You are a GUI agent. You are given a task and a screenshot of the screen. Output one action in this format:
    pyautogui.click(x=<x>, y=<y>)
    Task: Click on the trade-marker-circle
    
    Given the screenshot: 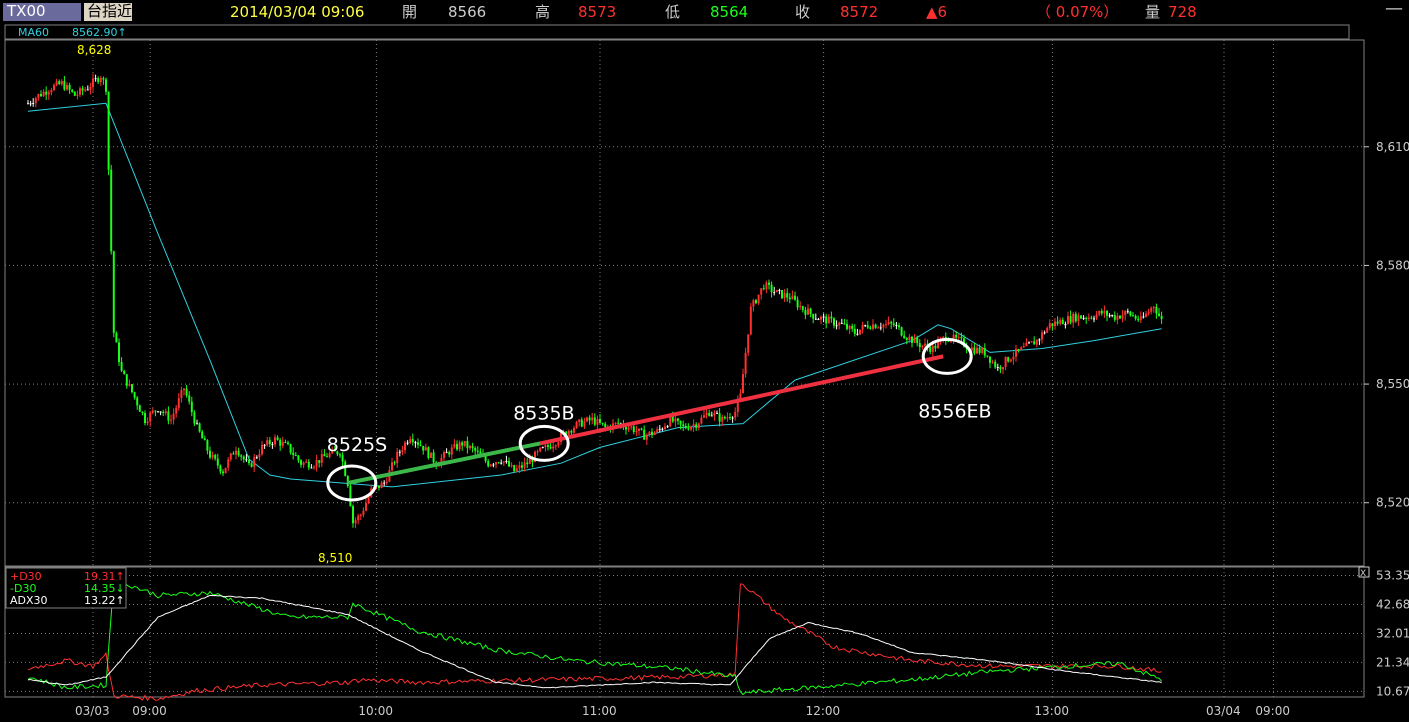 What is the action you would take?
    pyautogui.click(x=947, y=356)
    